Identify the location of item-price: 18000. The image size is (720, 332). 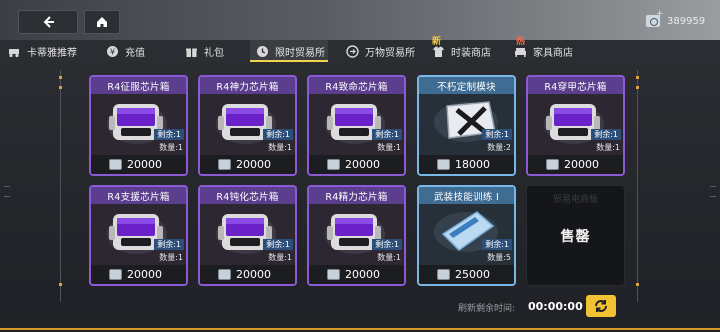
(472, 164).